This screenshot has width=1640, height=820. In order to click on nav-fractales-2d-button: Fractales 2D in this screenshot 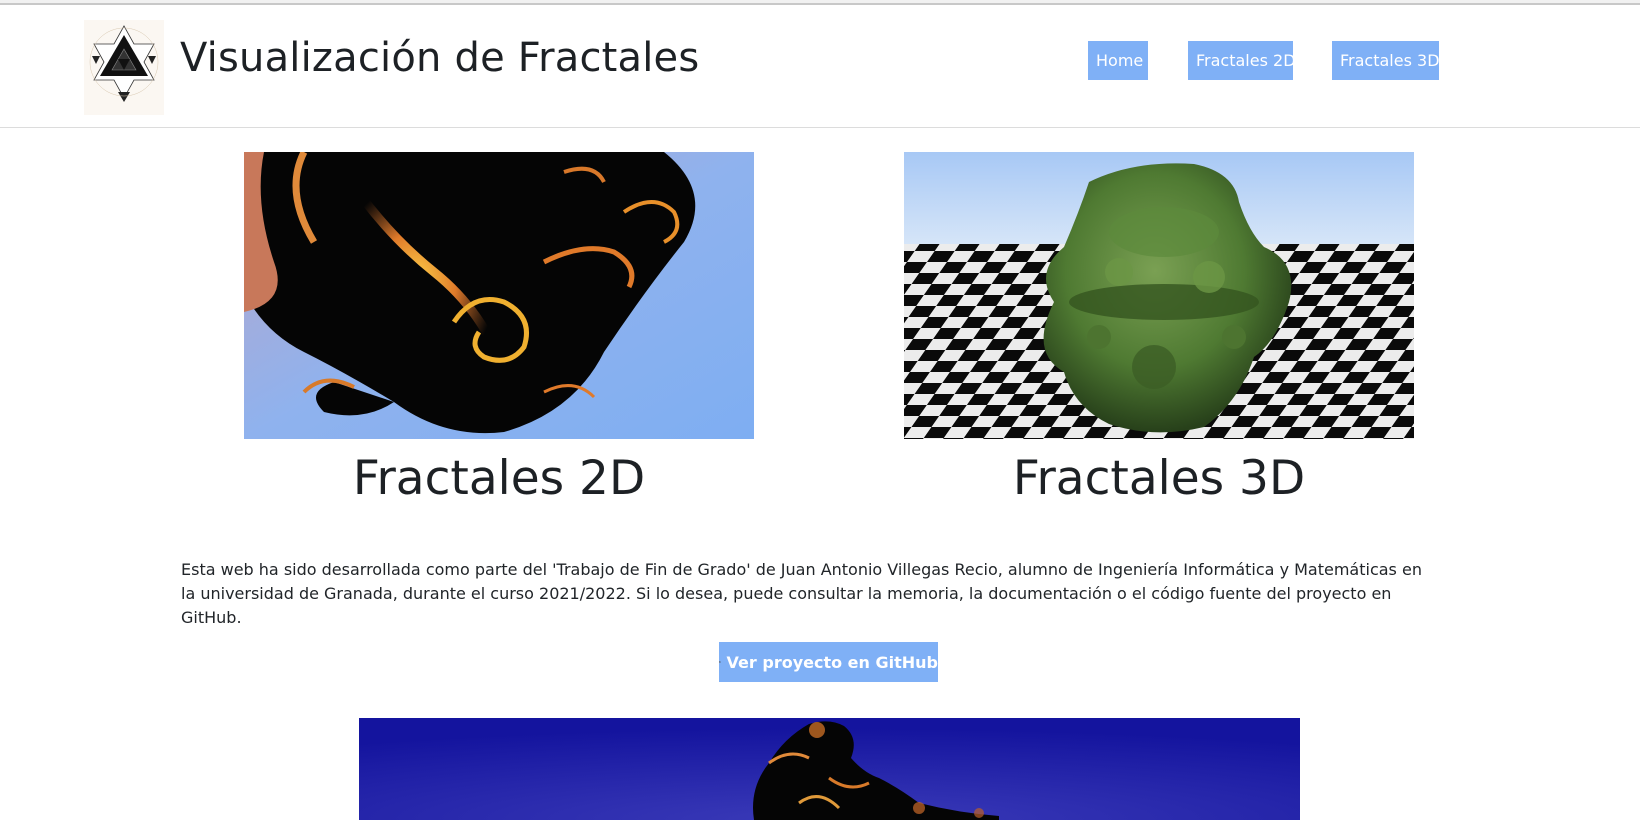, I will do `click(1242, 60)`.